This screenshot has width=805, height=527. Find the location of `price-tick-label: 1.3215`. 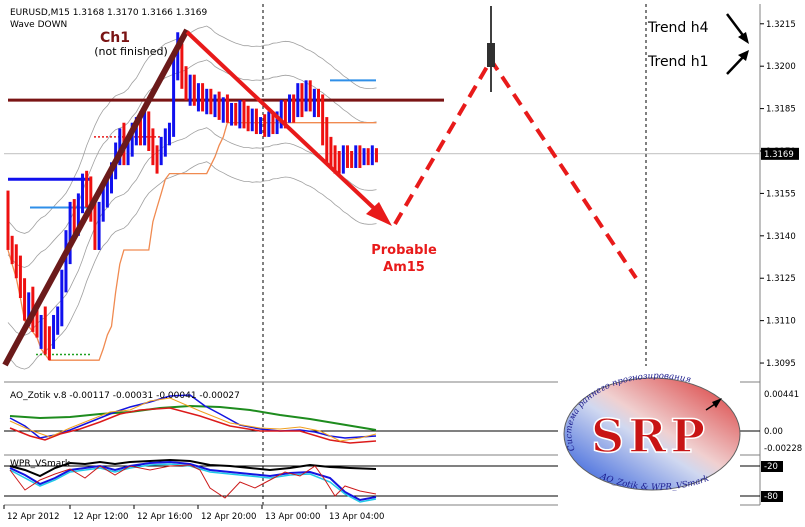

price-tick-label: 1.3215 is located at coordinates (781, 25).